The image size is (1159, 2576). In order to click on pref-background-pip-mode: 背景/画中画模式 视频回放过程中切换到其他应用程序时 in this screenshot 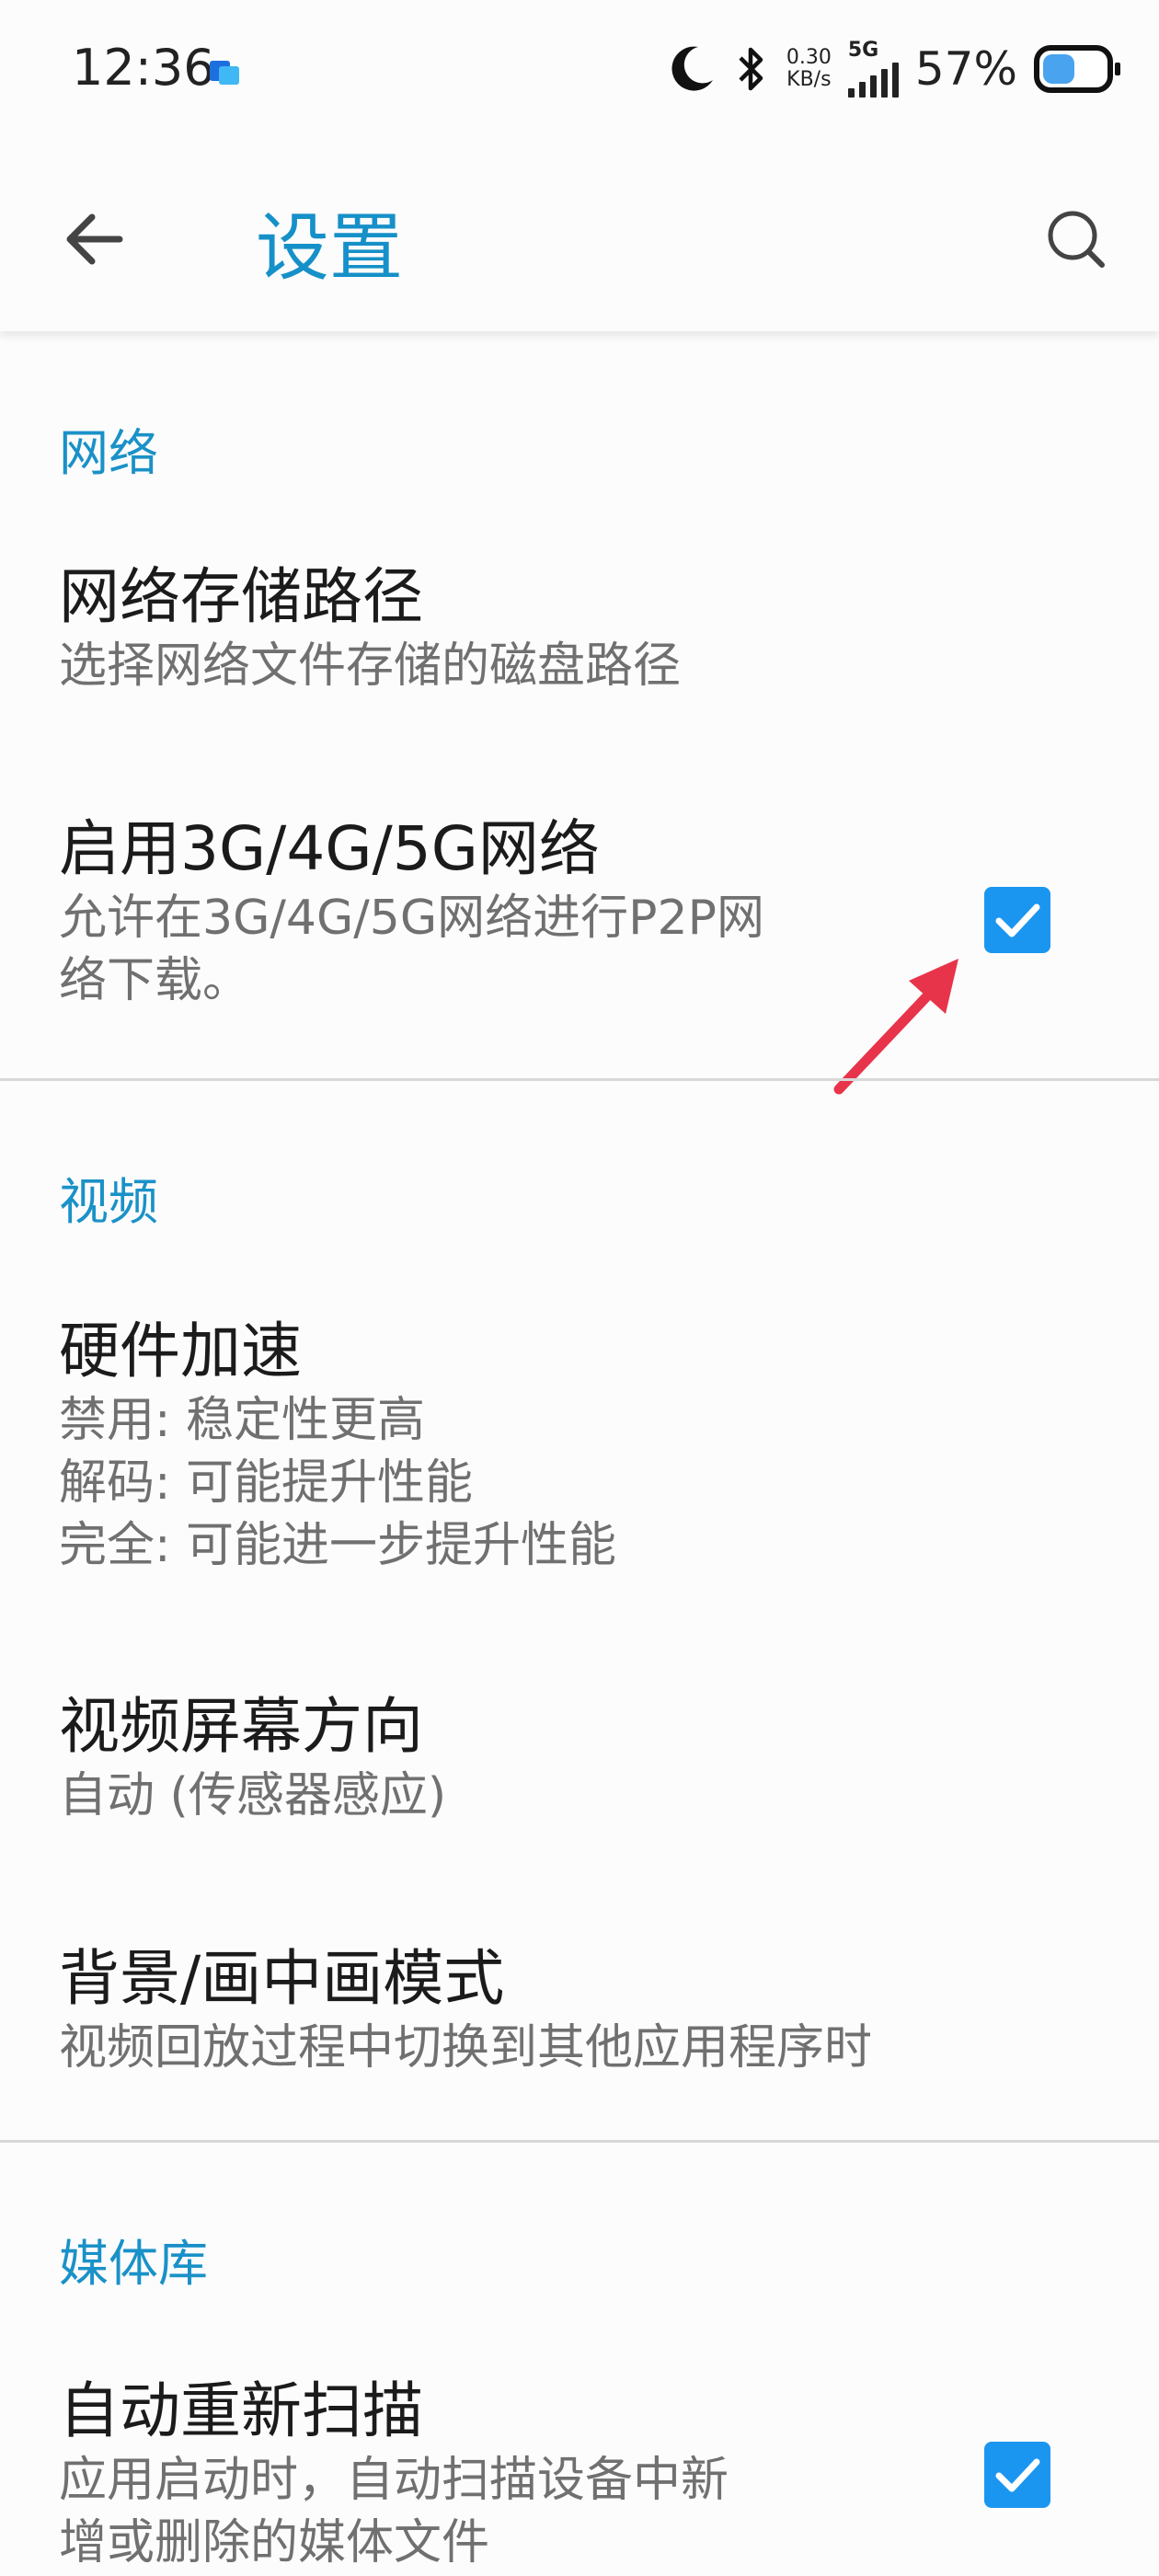, I will do `click(565, 2010)`.